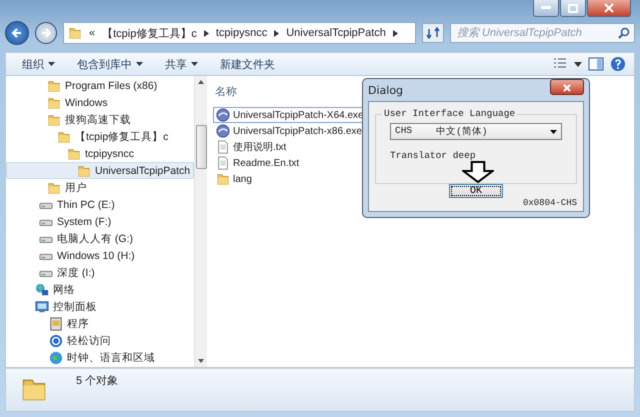  Describe the element at coordinates (42, 307) in the screenshot. I see `monitor-icon` at that location.